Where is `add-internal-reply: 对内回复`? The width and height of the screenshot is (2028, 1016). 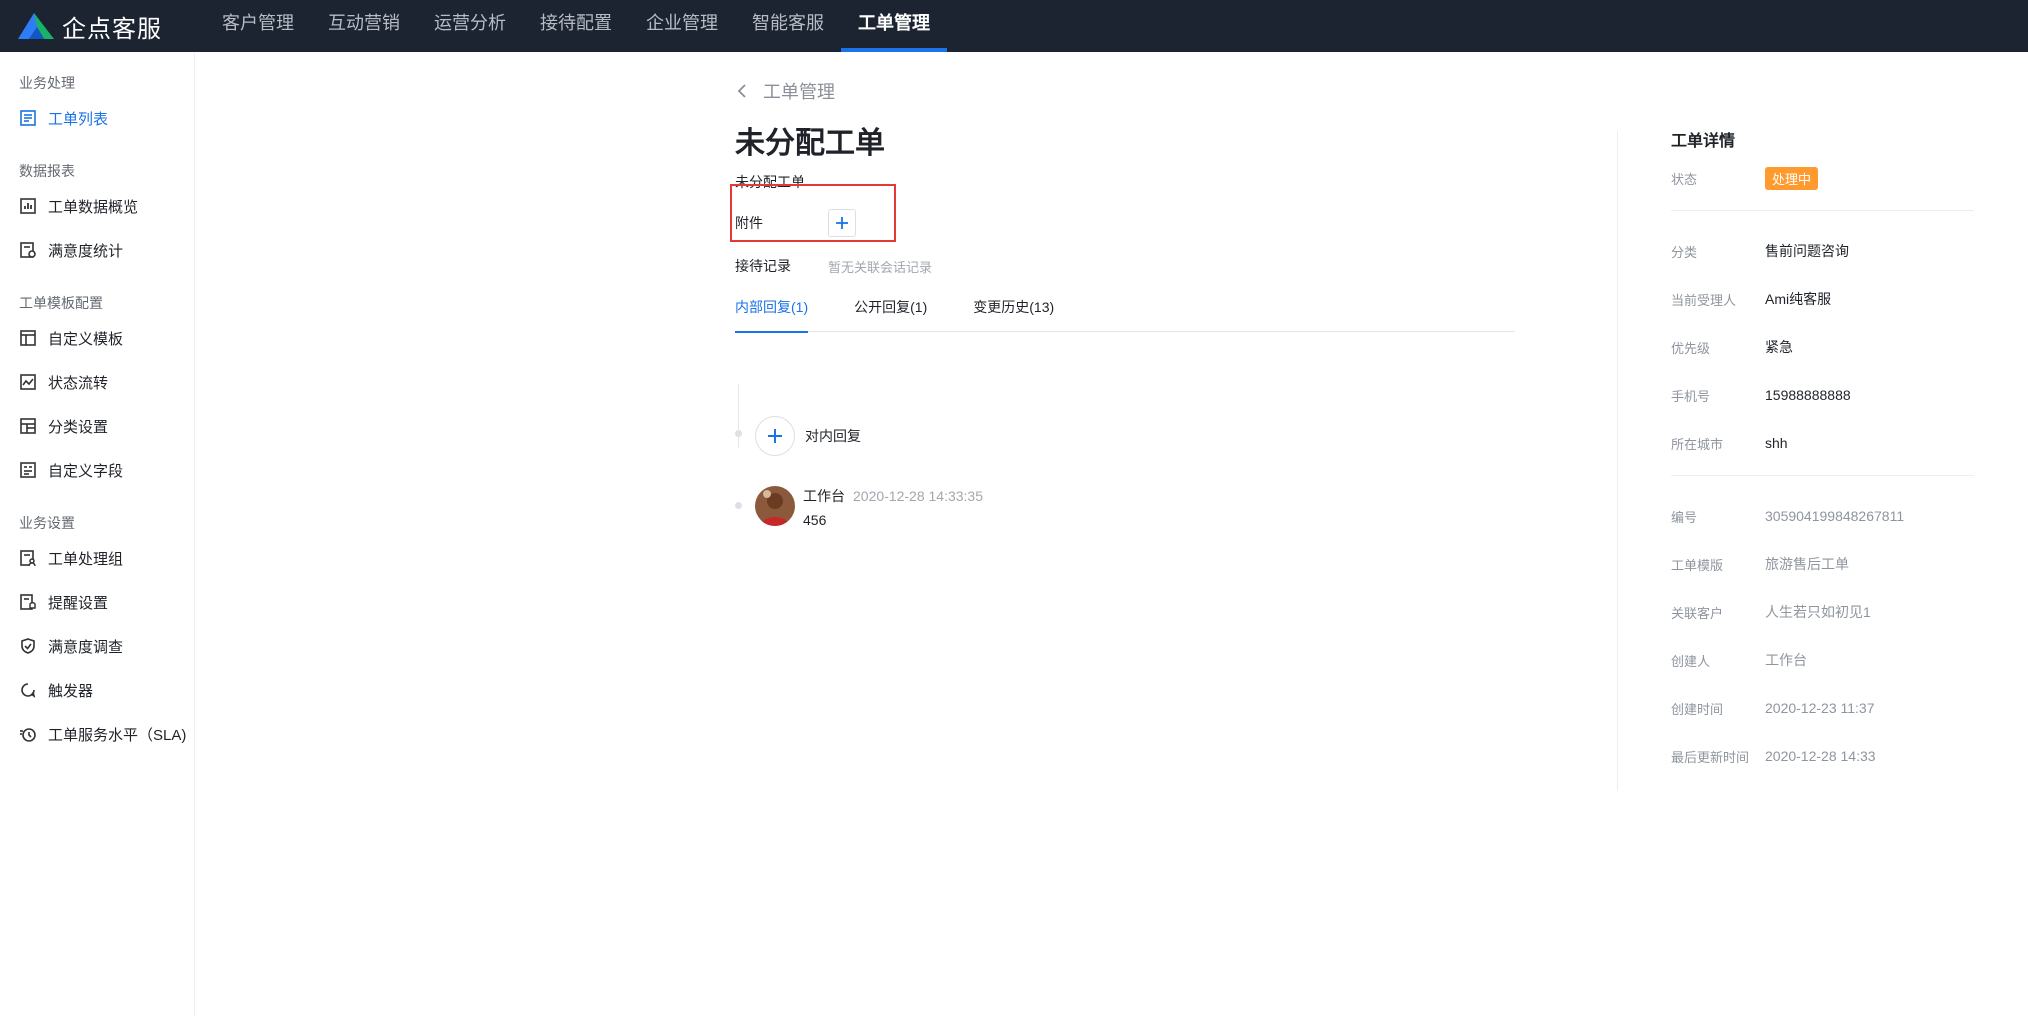 add-internal-reply: 对内回复 is located at coordinates (808, 436).